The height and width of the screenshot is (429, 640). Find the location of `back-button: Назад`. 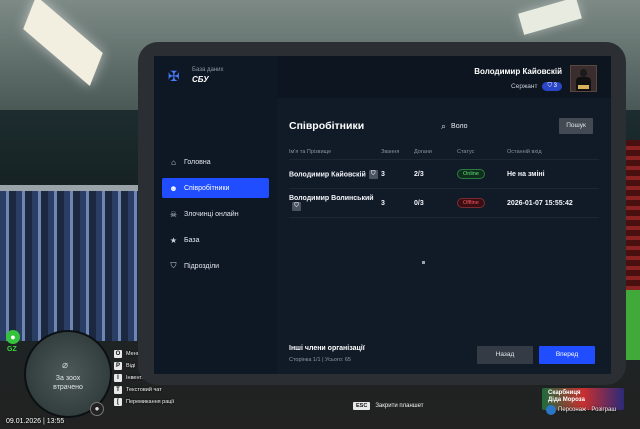

back-button: Назад is located at coordinates (505, 355).